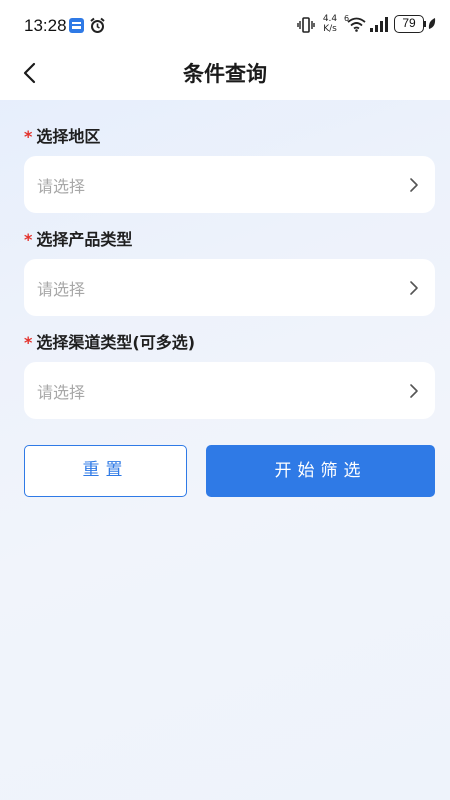 The width and height of the screenshot is (450, 800). What do you see at coordinates (355, 24) in the screenshot?
I see `wifi-icon: 6` at bounding box center [355, 24].